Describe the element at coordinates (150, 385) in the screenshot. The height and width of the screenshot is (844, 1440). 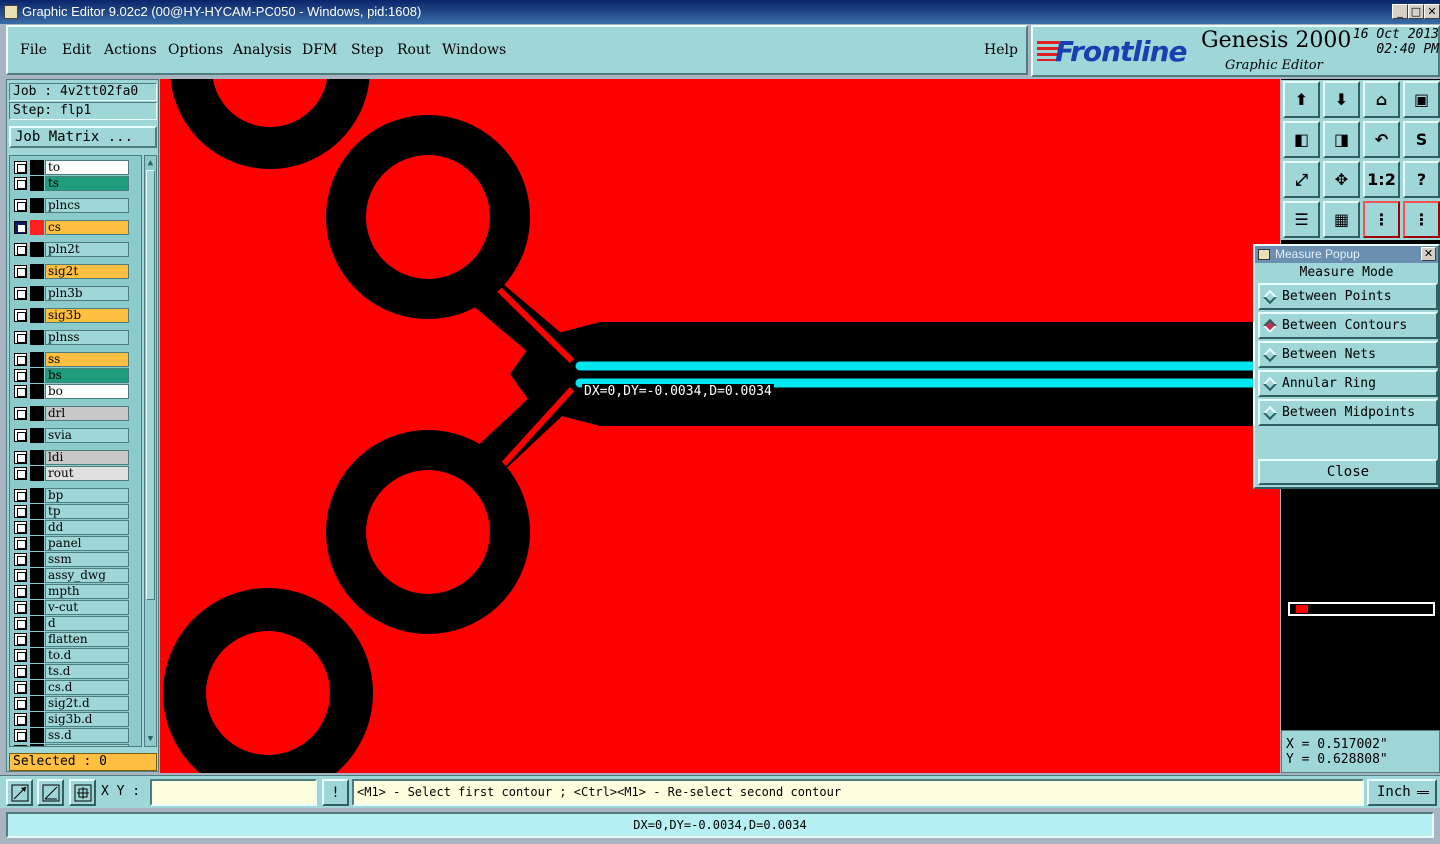
I see `scroll-thumb` at that location.